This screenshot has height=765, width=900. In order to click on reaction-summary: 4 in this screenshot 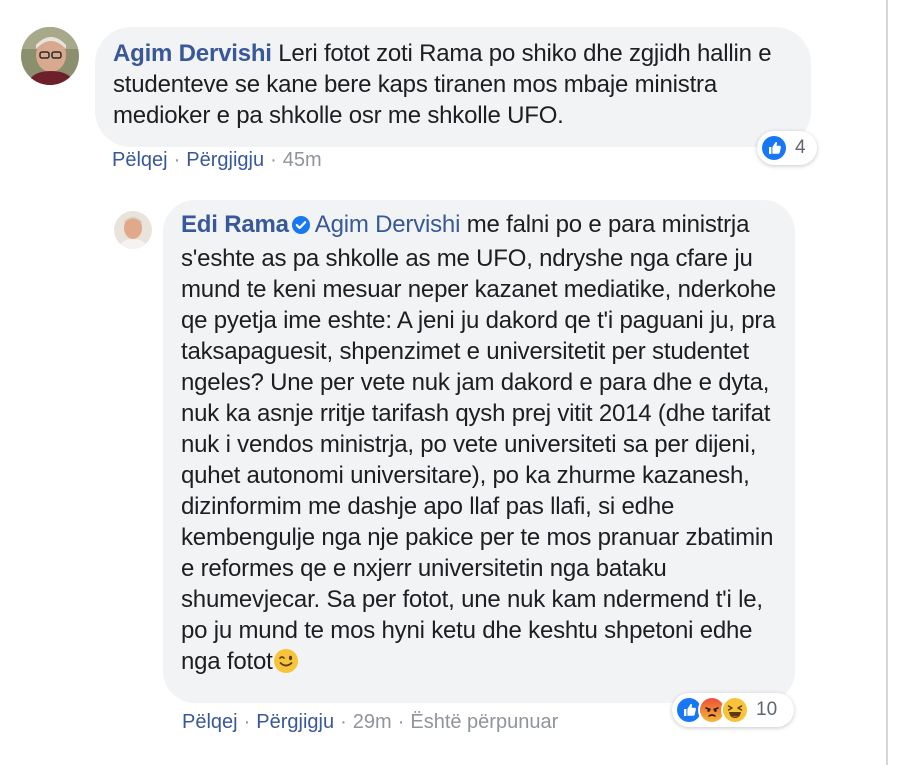, I will do `click(787, 148)`.